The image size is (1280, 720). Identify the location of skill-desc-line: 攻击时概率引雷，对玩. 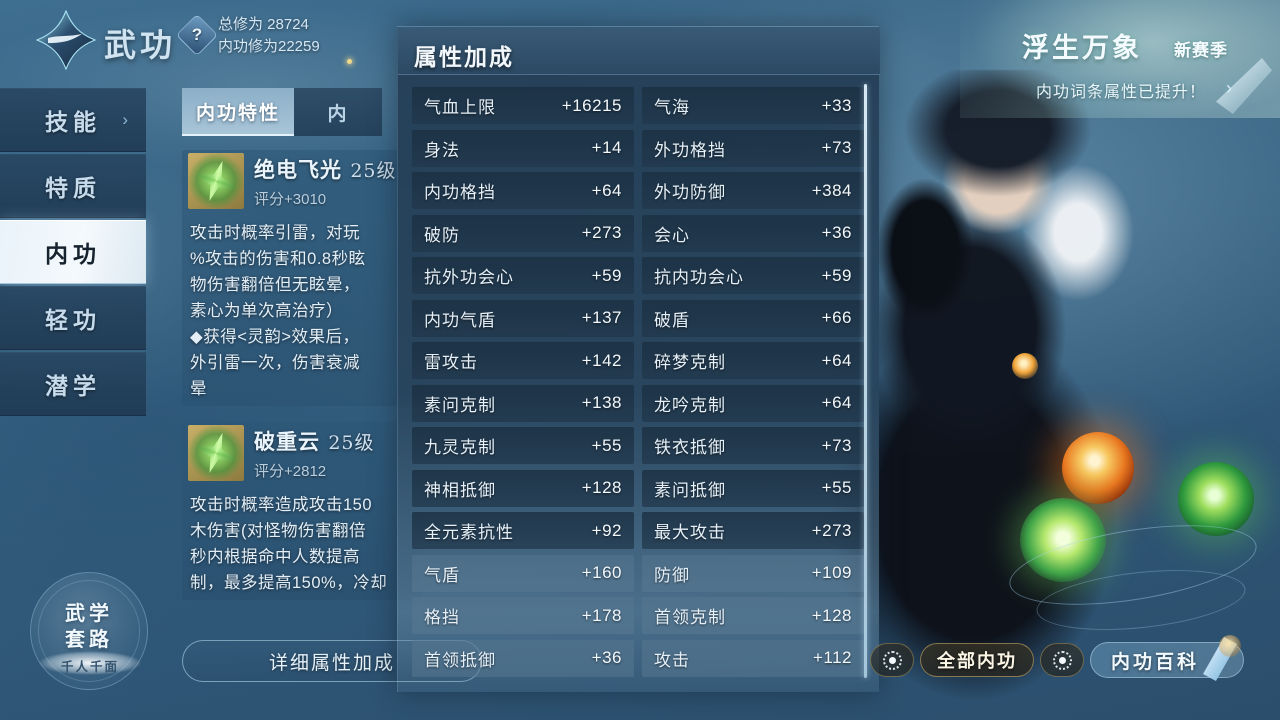
(275, 233).